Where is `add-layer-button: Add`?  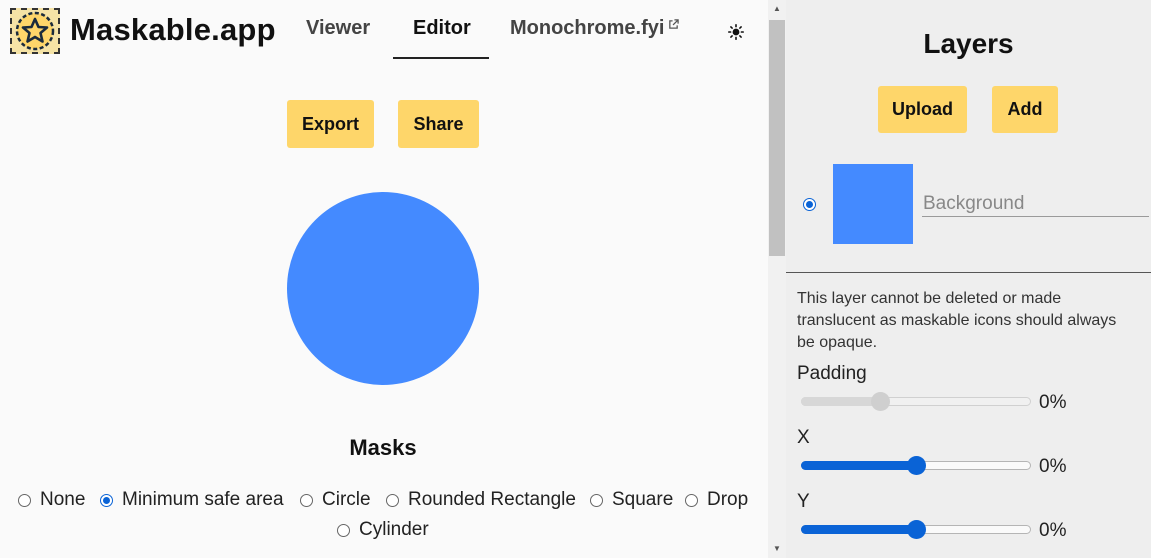 add-layer-button: Add is located at coordinates (1025, 109).